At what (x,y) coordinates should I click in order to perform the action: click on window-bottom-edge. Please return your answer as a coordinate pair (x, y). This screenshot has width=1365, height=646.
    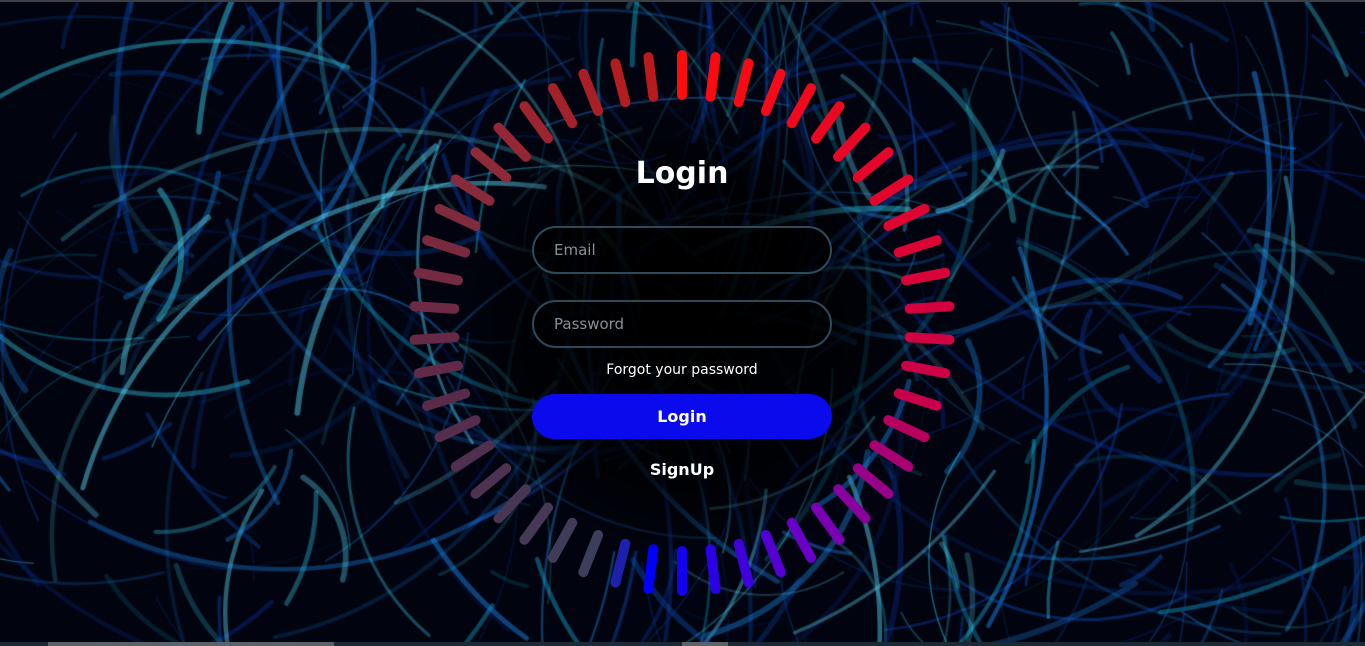
    Looking at the image, I should click on (682, 644).